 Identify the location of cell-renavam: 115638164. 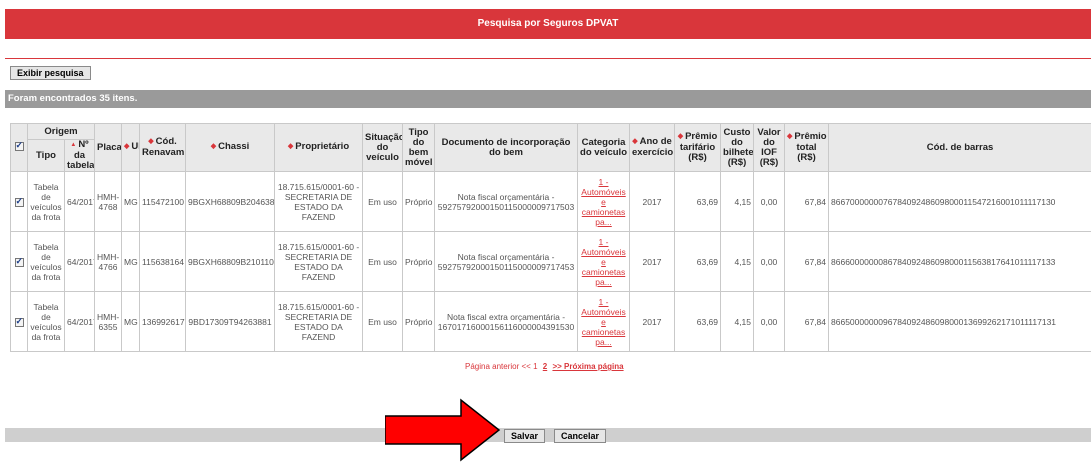
(163, 261).